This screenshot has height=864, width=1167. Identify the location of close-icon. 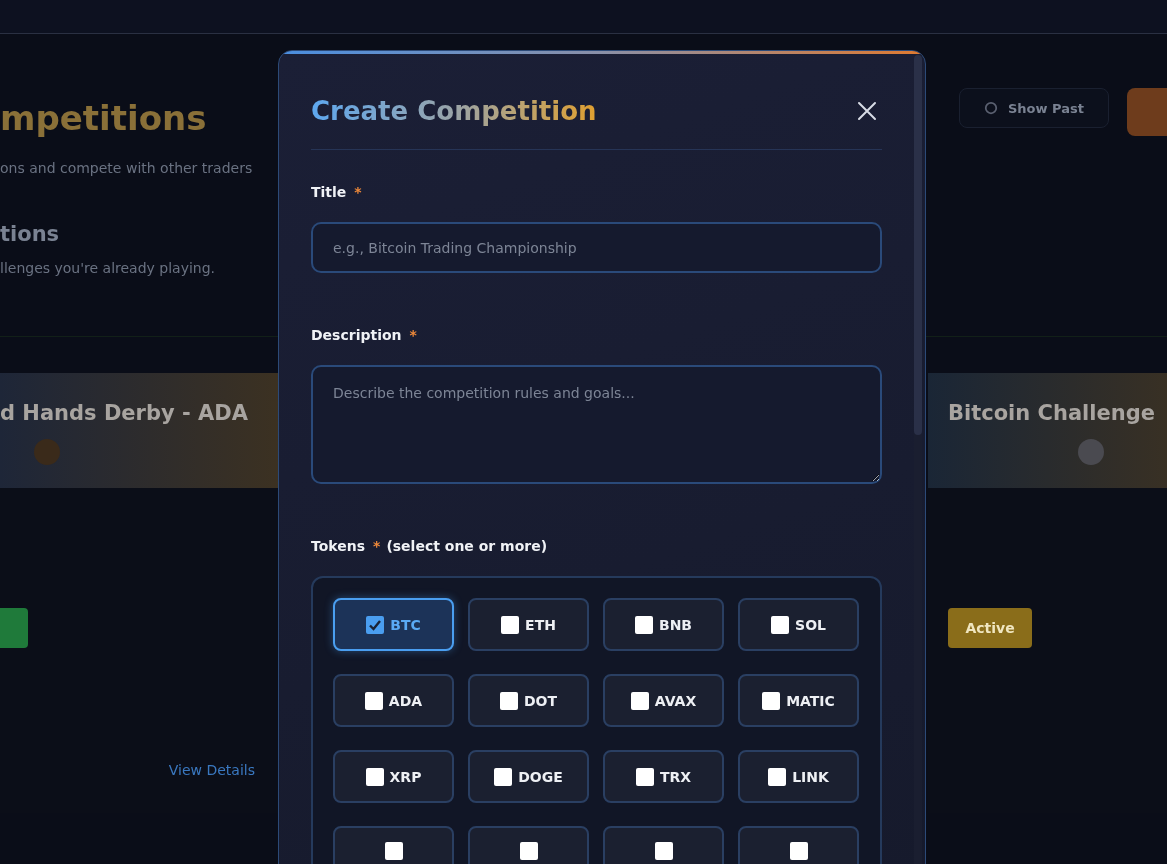
(867, 111).